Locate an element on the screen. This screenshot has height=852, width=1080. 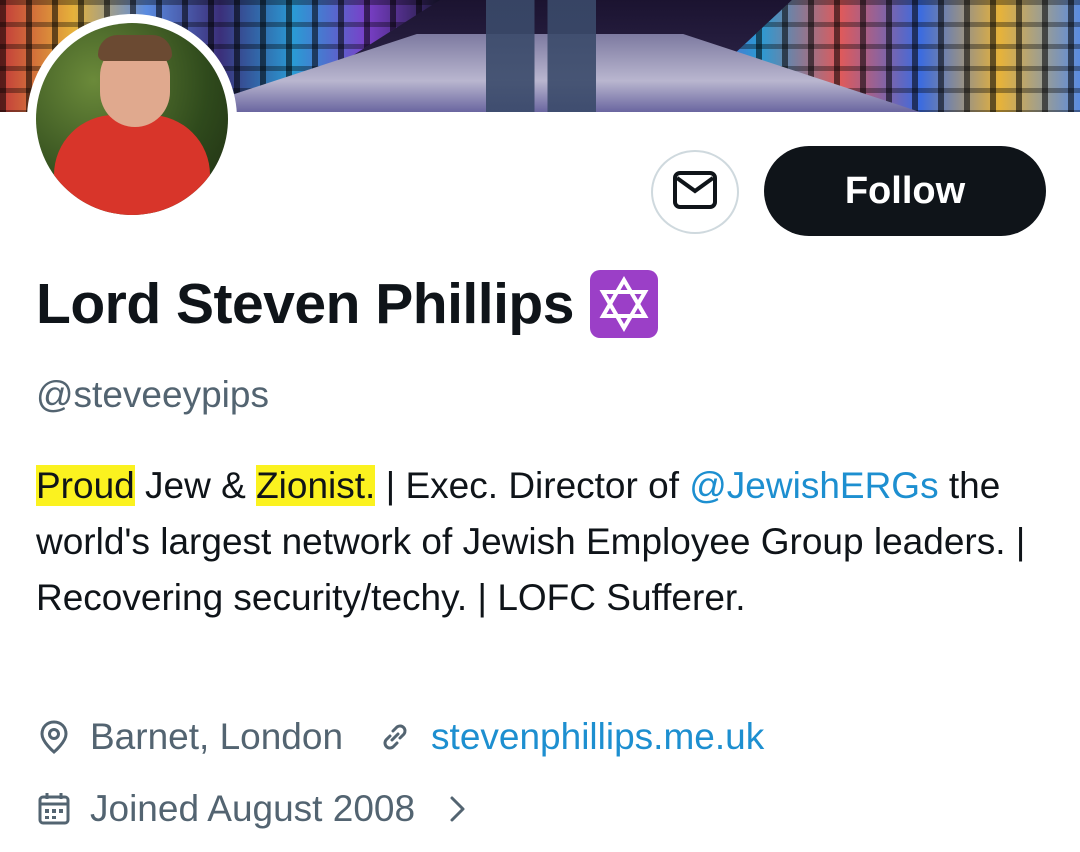
joined-row: Joined August 2008 is located at coordinates (255, 809).